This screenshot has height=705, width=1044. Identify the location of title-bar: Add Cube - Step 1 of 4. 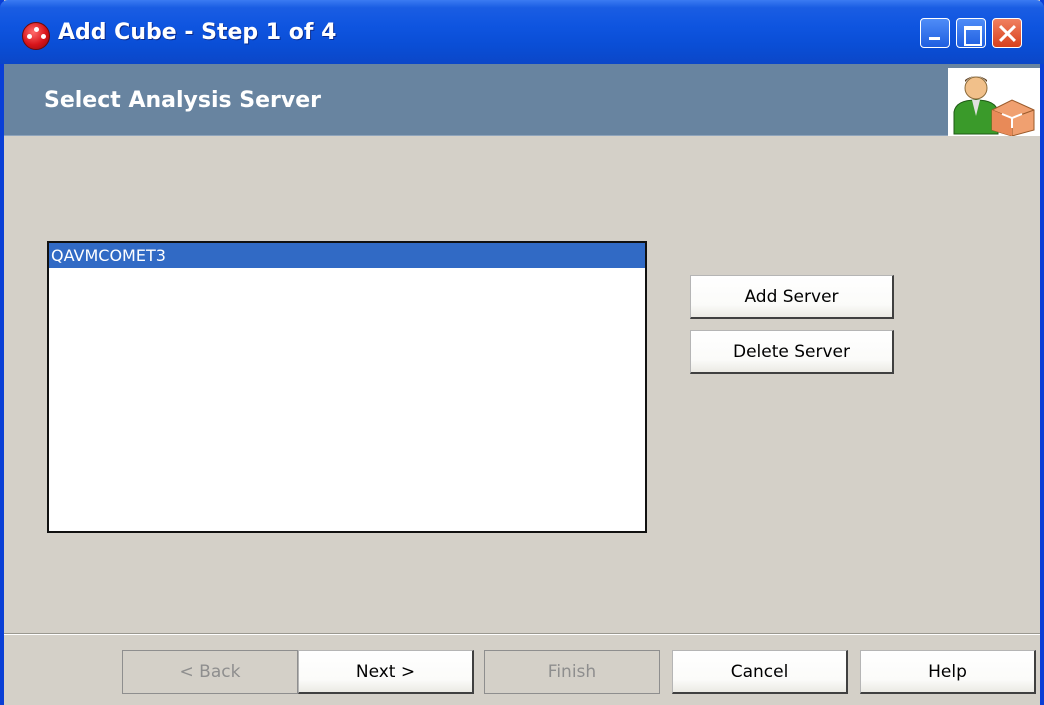
(522, 32).